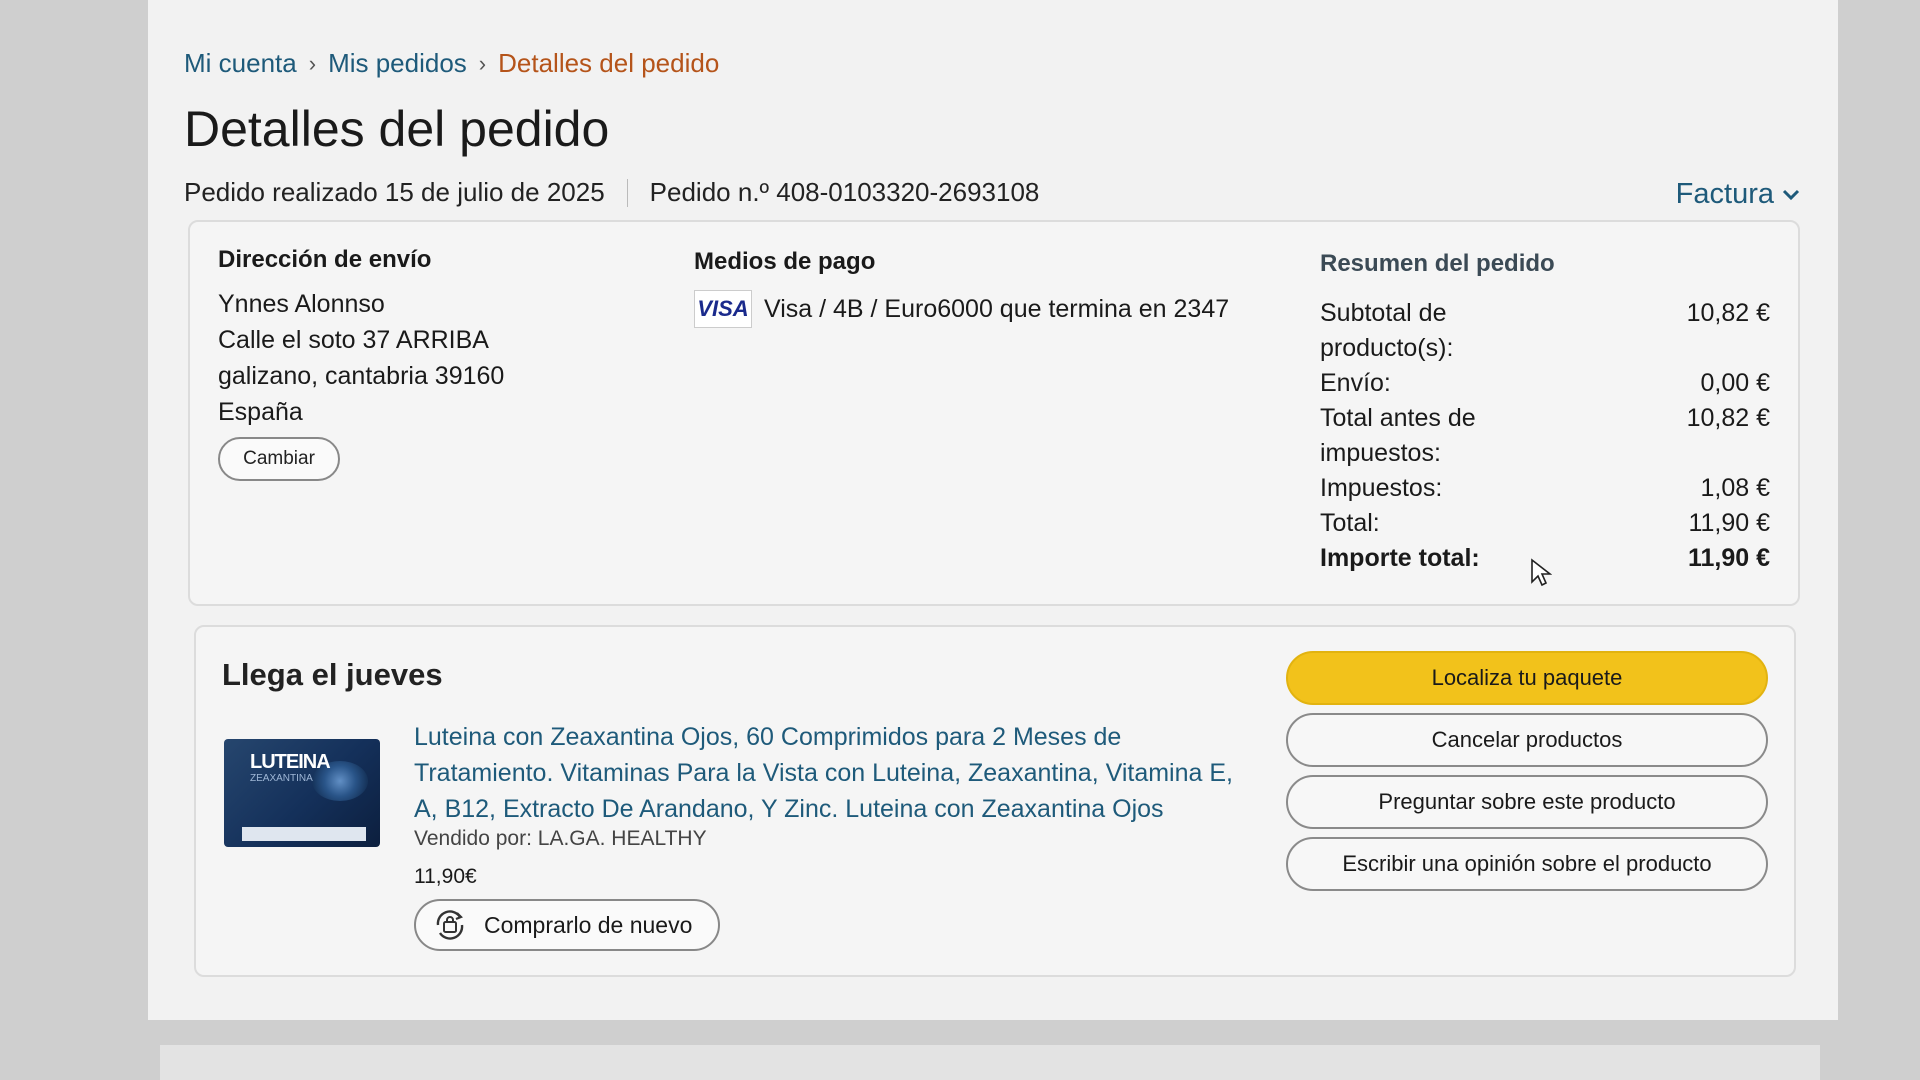 The width and height of the screenshot is (1920, 1080). Describe the element at coordinates (304, 834) in the screenshot. I see `product-image-band` at that location.